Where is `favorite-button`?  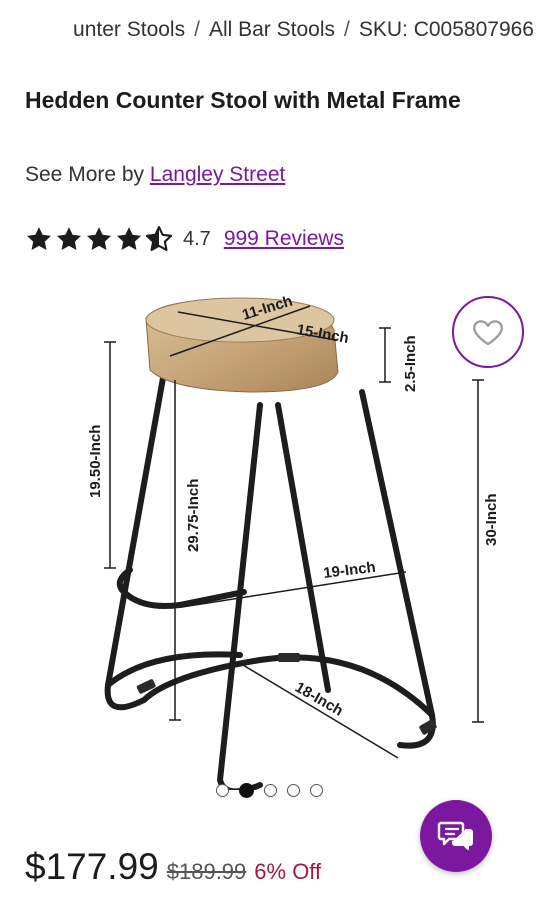 favorite-button is located at coordinates (488, 332).